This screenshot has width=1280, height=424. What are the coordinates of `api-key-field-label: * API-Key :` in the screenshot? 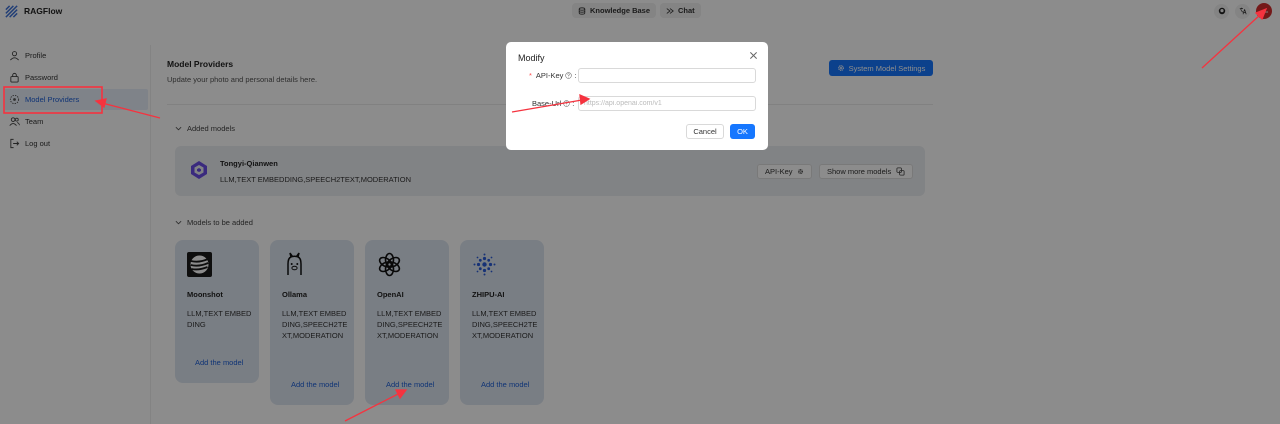 It's located at (553, 75).